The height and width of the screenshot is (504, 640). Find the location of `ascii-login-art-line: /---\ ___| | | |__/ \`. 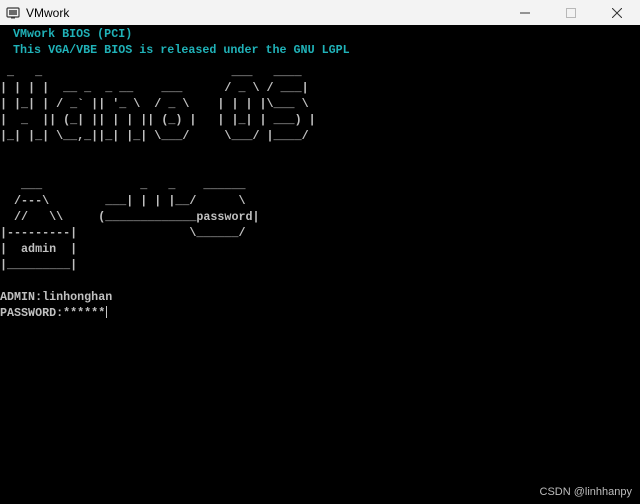

ascii-login-art-line: /---\ ___| | | |__/ \ is located at coordinates (123, 201).